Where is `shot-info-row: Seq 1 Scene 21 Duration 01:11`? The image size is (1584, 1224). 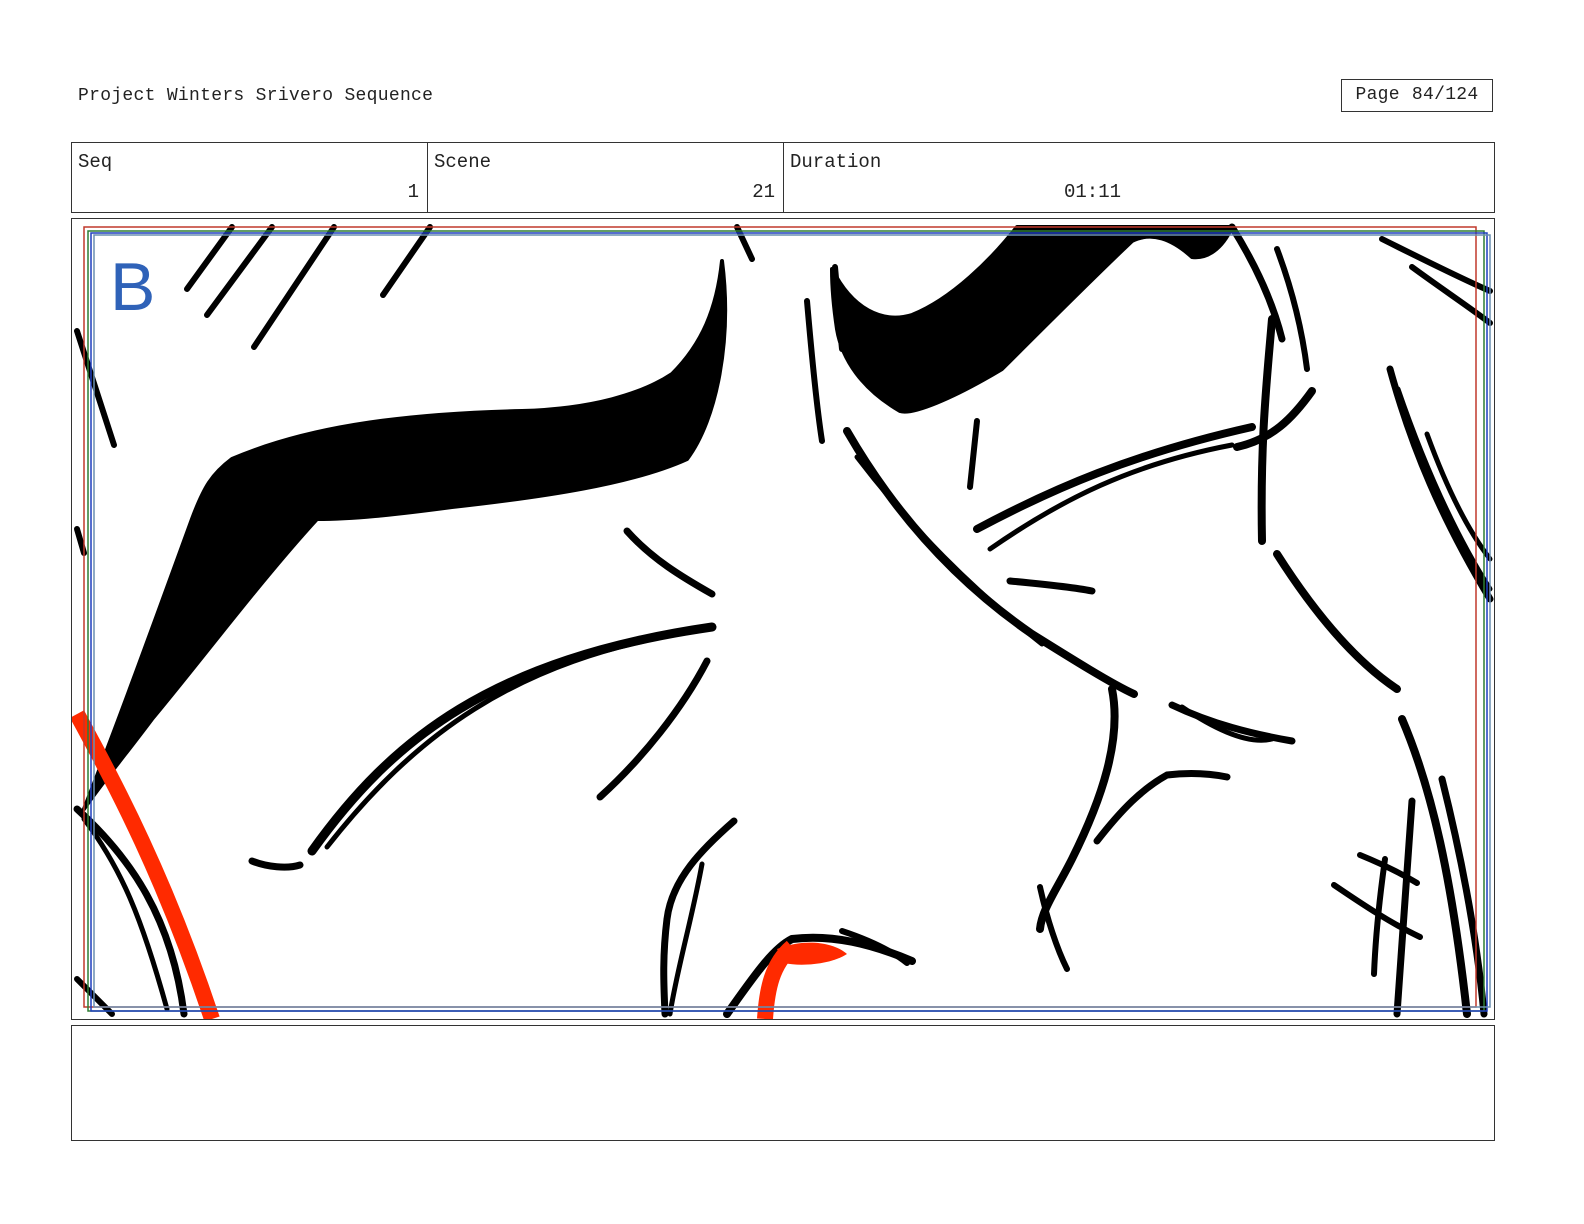 shot-info-row: Seq 1 Scene 21 Duration 01:11 is located at coordinates (783, 177).